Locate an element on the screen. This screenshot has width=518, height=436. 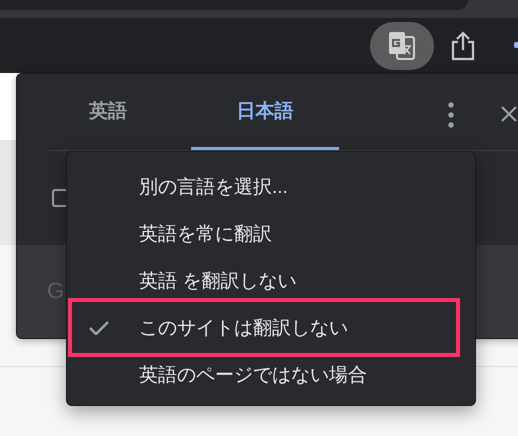
menu-item: 英語のページではない場合 is located at coordinates (271, 375).